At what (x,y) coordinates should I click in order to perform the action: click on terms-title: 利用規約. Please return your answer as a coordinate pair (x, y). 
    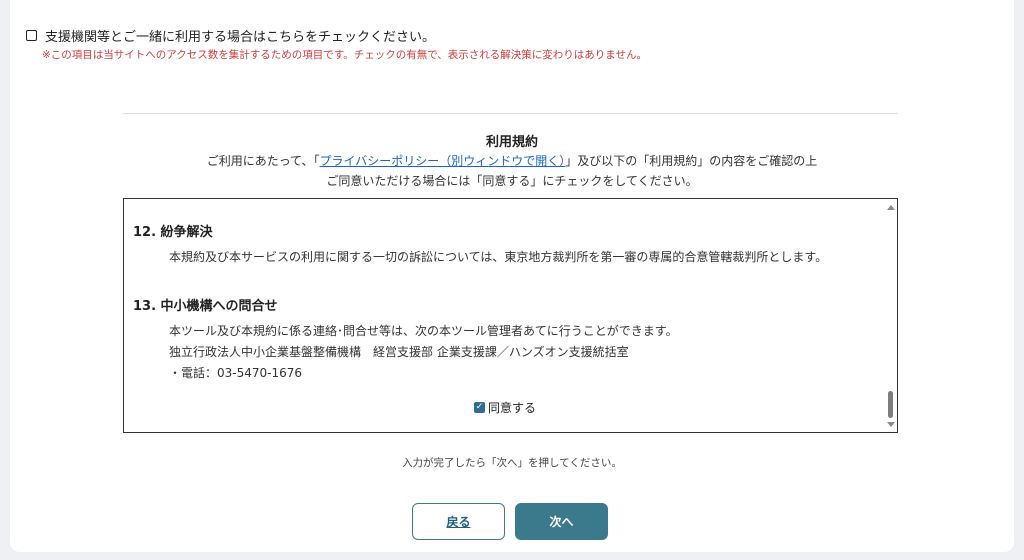
    Looking at the image, I should click on (511, 142).